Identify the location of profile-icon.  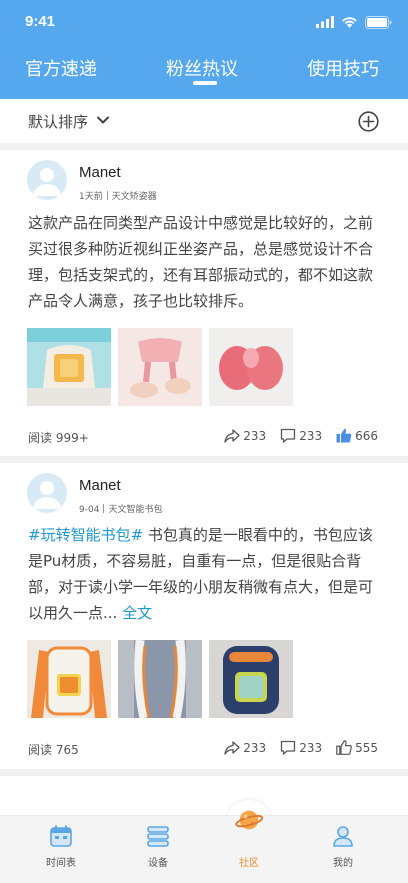
(343, 836).